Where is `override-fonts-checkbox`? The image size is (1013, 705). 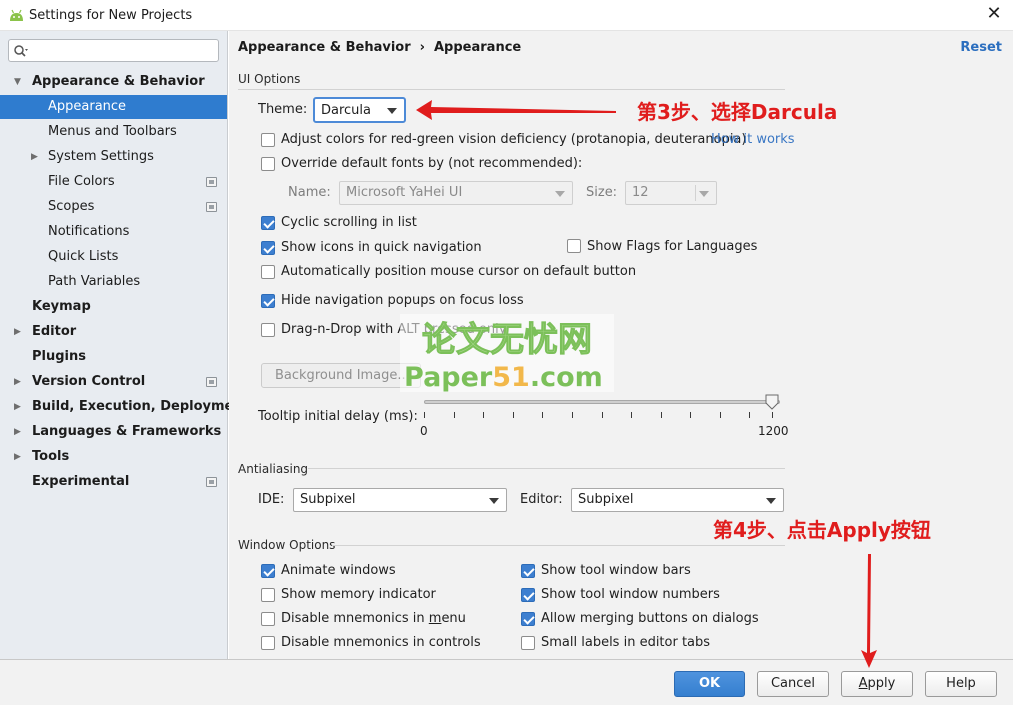 override-fonts-checkbox is located at coordinates (268, 164).